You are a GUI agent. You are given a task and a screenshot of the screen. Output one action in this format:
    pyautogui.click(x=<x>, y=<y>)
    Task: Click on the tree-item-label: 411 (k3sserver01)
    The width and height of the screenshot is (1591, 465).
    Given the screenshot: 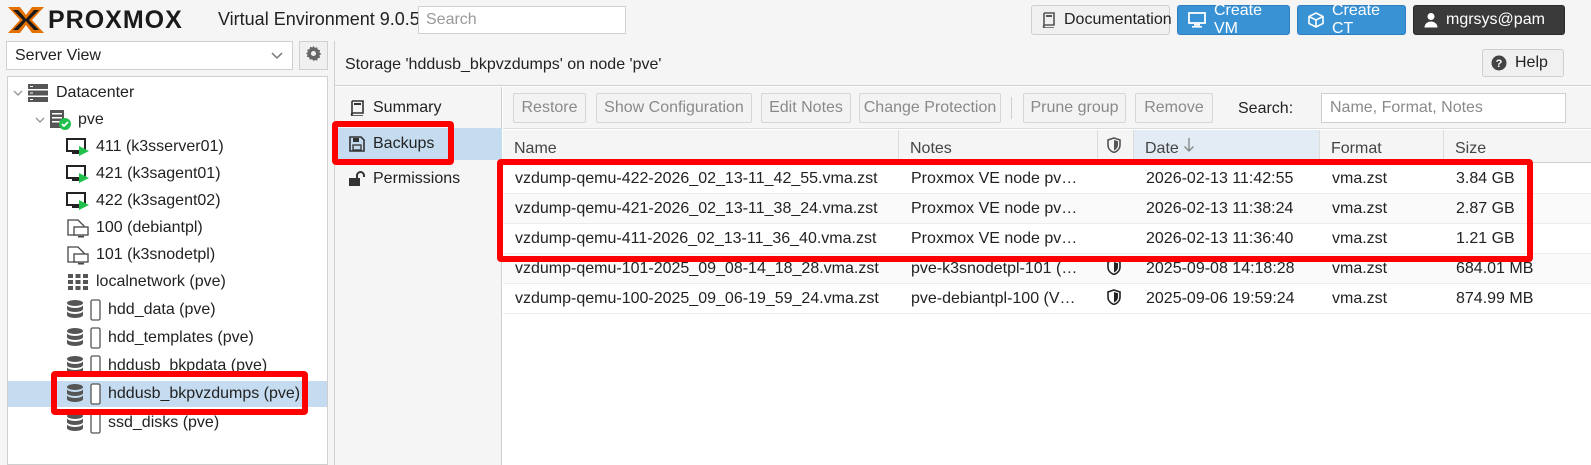 What is the action you would take?
    pyautogui.click(x=160, y=146)
    